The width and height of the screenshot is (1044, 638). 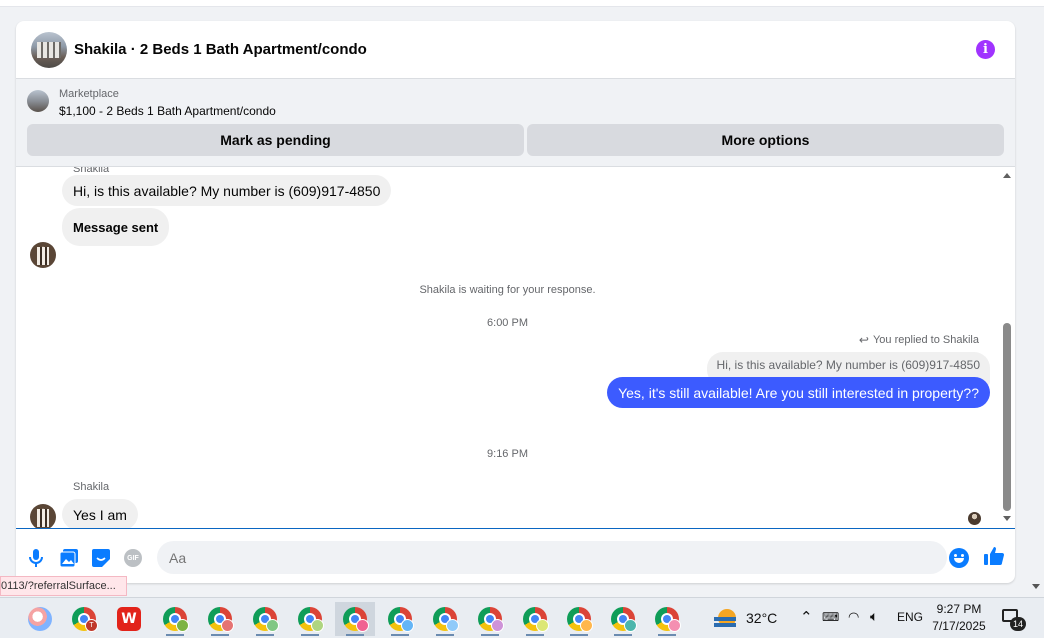 What do you see at coordinates (220, 49) in the screenshot?
I see `chat-title: Shakila · 2 Beds 1 Bath Apartment/condo` at bounding box center [220, 49].